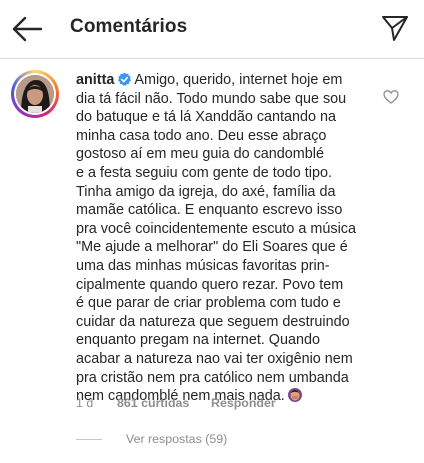  I want to click on comment-line: mamãe católica. E enquanto escrevo isso, so click(209, 210).